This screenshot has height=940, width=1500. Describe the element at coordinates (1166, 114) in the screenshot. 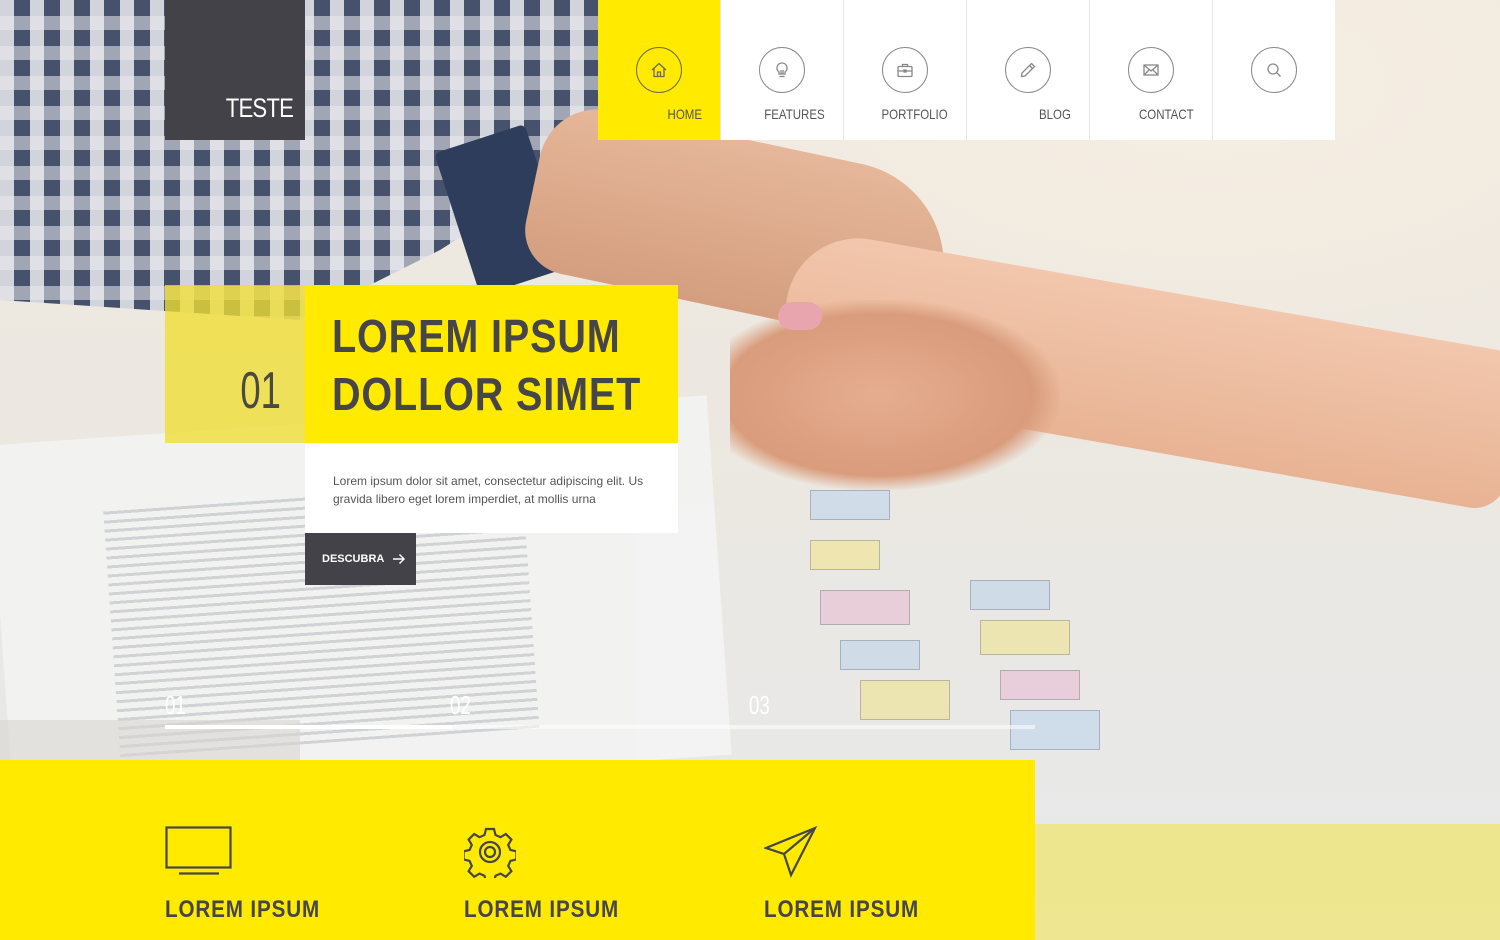

I see `nav-label-contact: CONTACT` at that location.